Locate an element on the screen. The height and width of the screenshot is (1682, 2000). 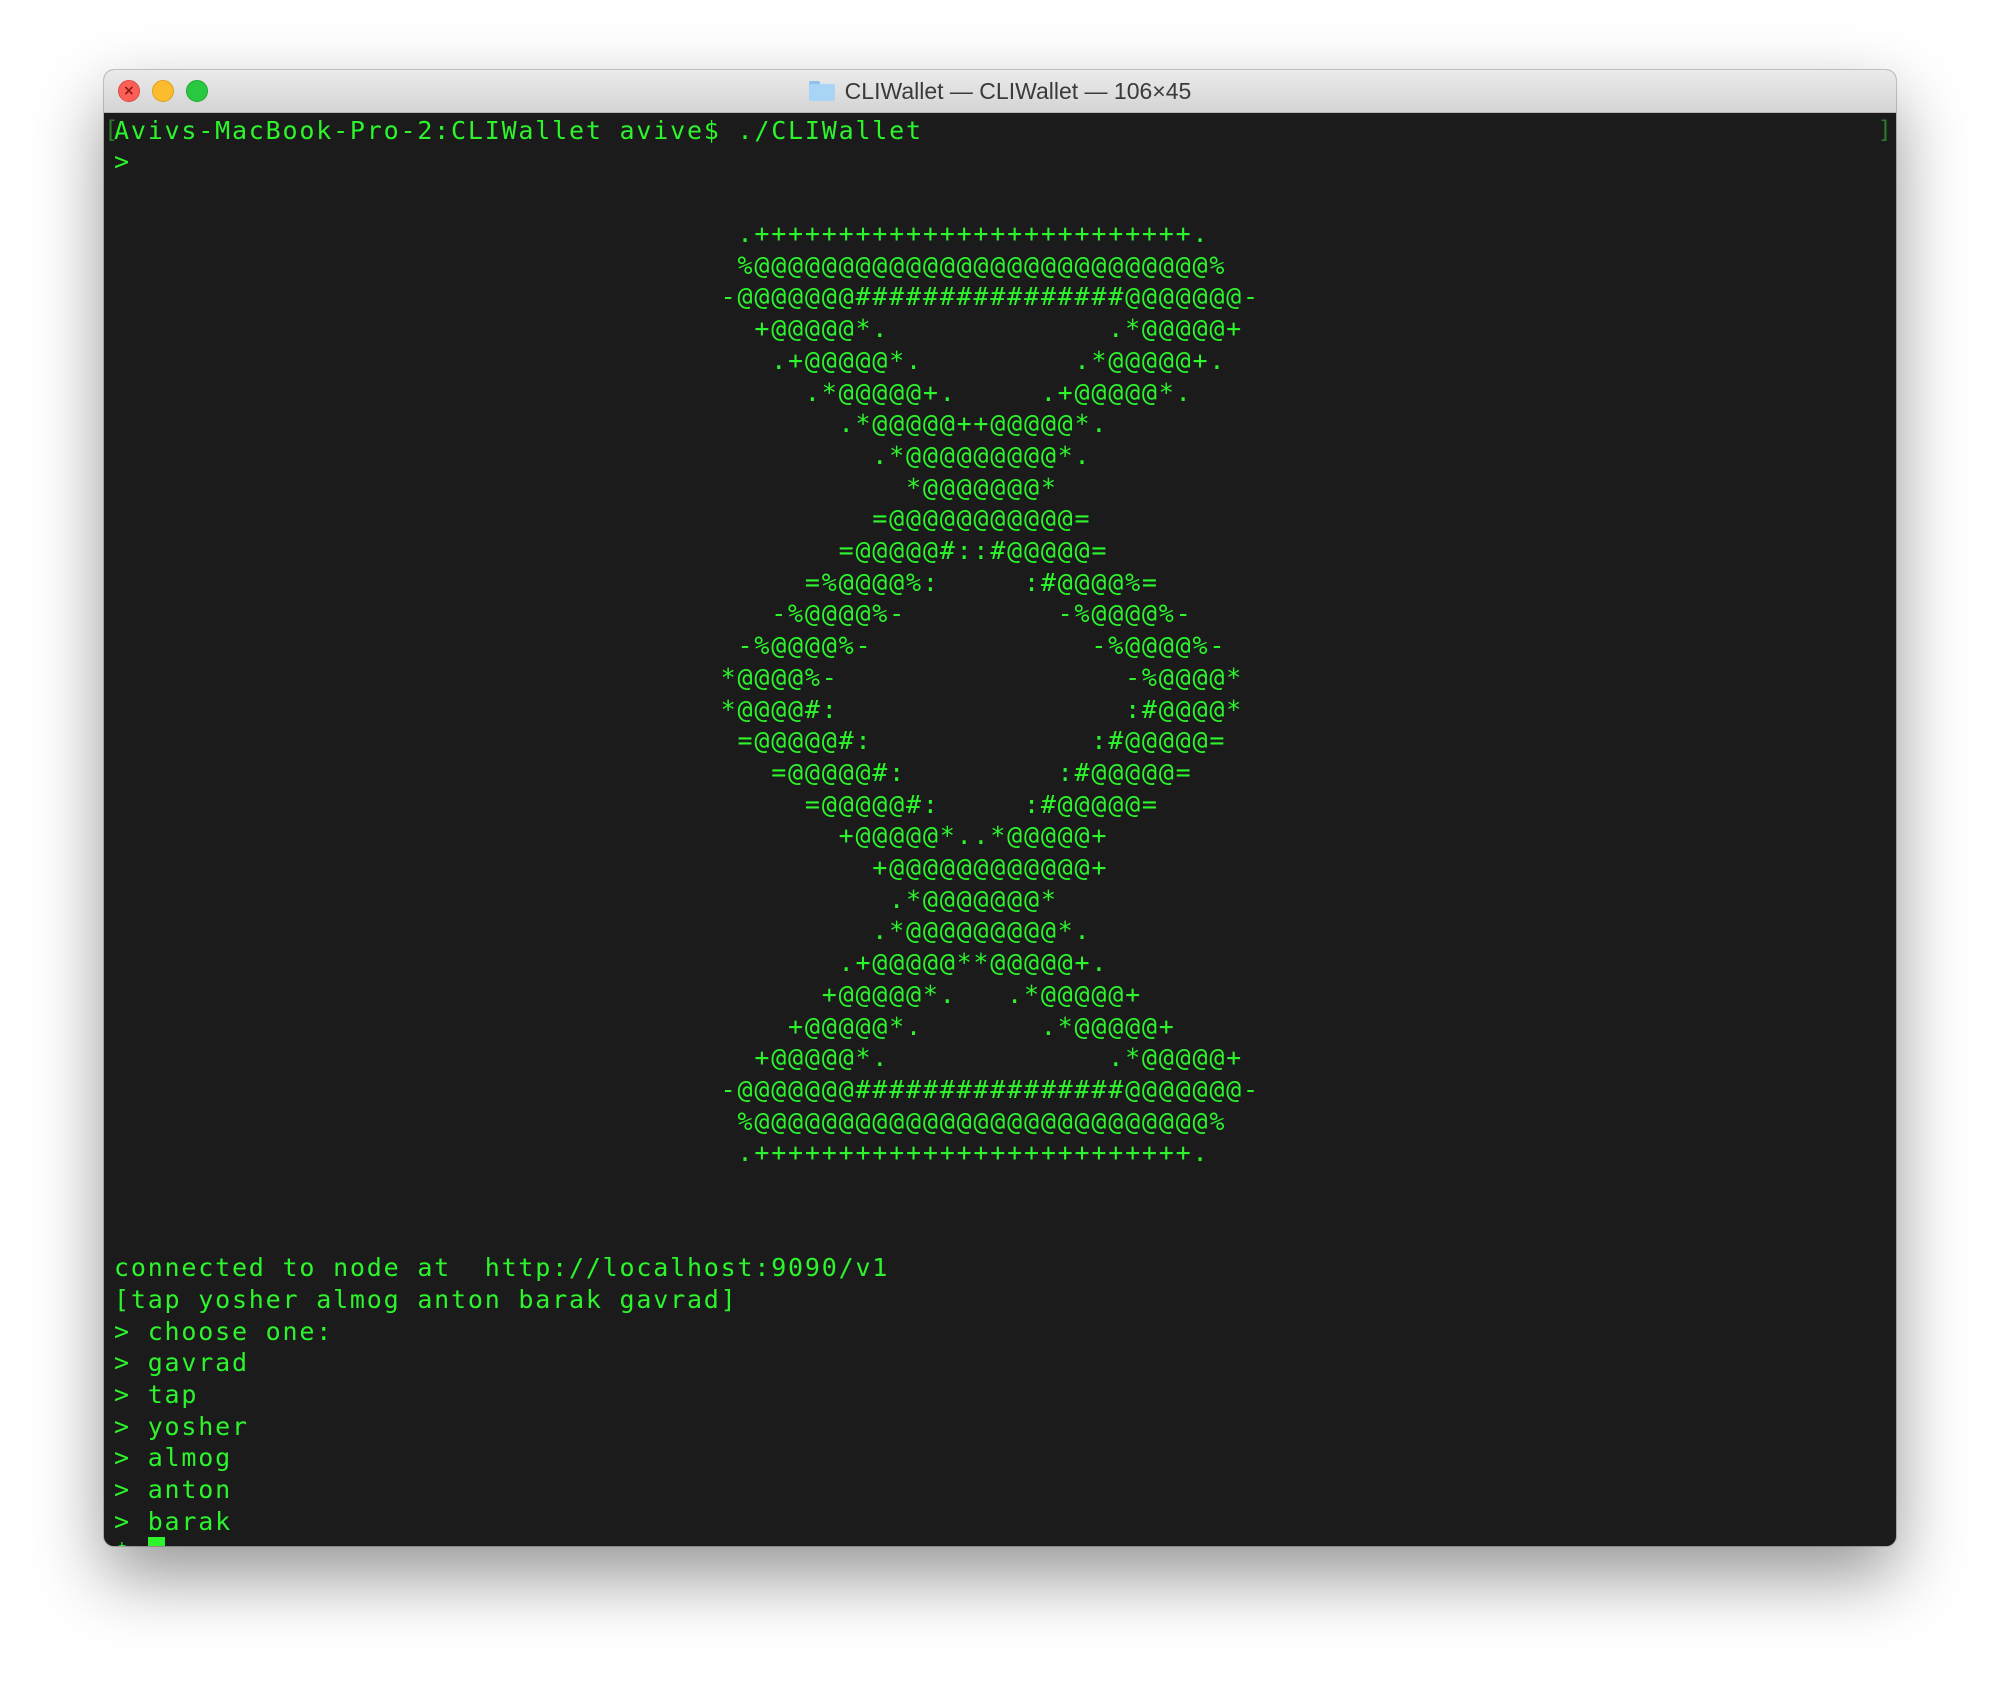
title-bar: × CLIWallet — CLIWallet — 106×45 is located at coordinates (1000, 91).